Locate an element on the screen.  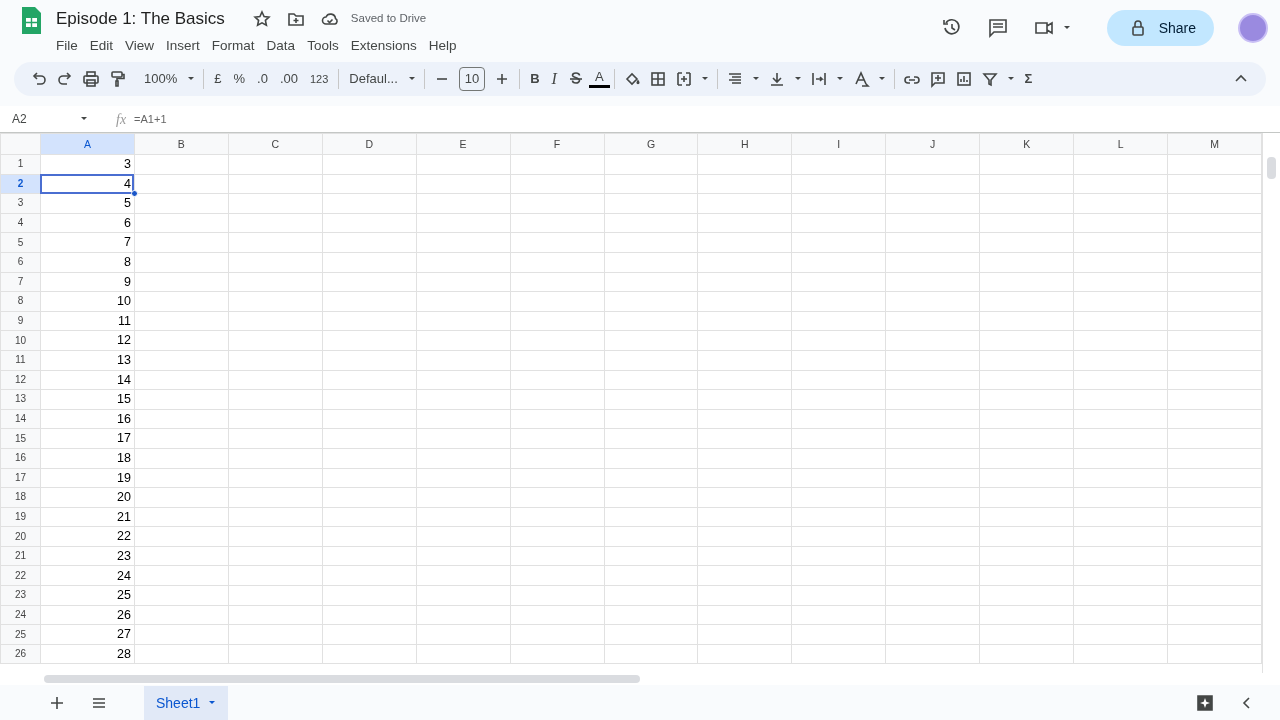
save-status: Saved to Drive is located at coordinates (388, 19).